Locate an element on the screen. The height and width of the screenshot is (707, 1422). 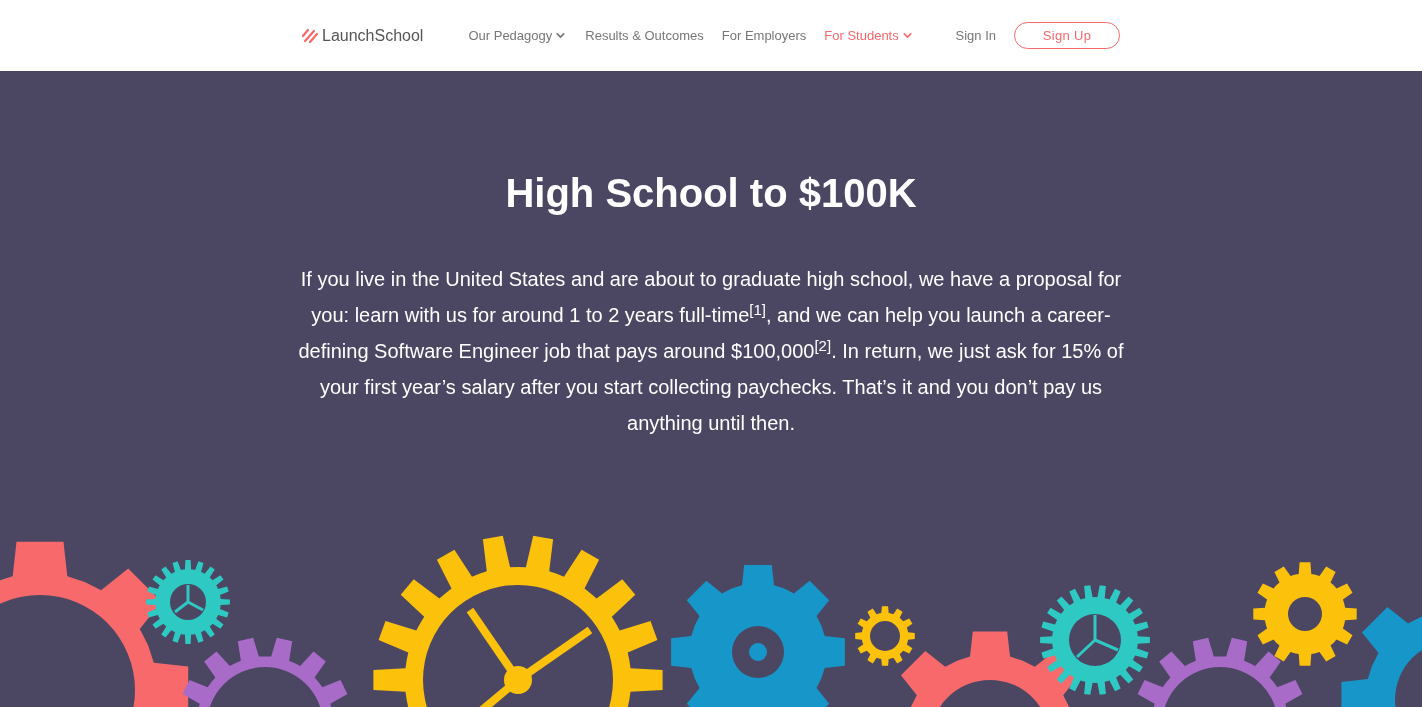
hero-title: High School to $100K is located at coordinates (711, 193).